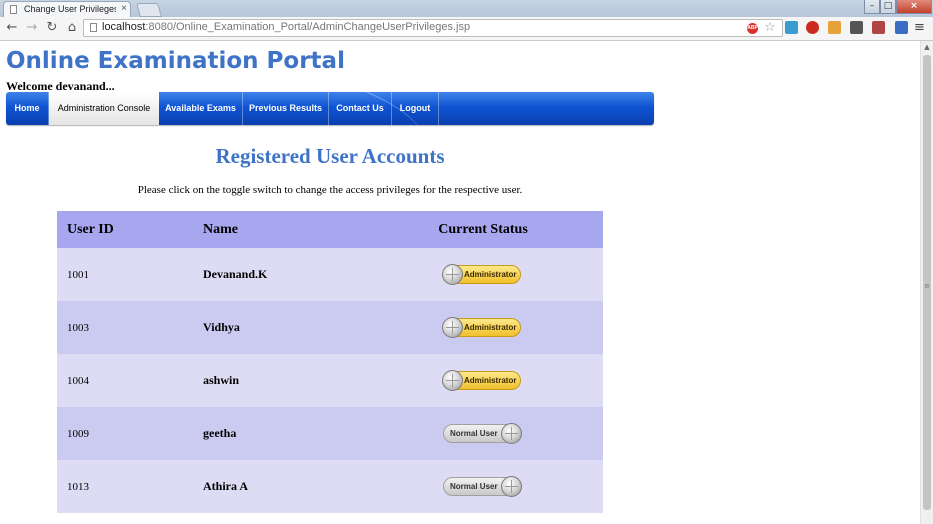 The image size is (933, 524). I want to click on page-heading: Registered User Accounts, so click(330, 156).